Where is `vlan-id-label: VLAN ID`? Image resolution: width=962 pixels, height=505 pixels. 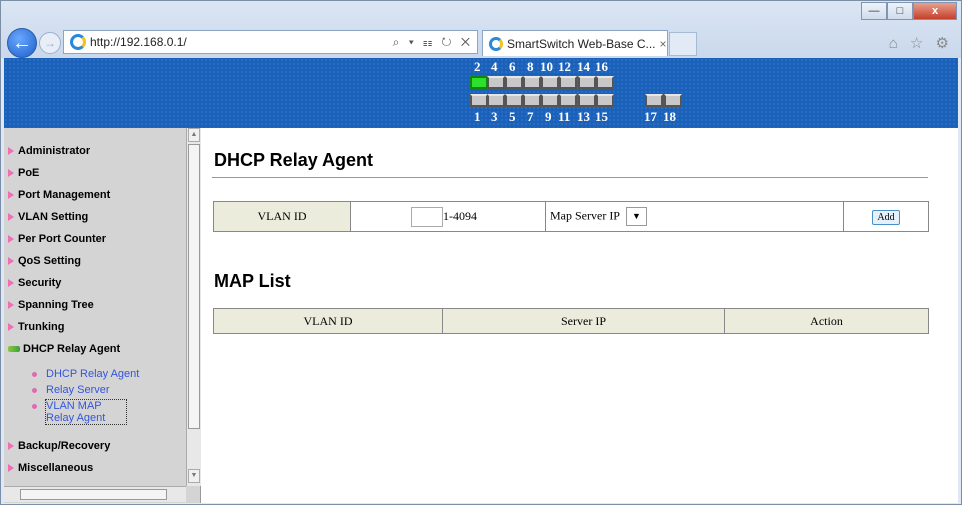 vlan-id-label: VLAN ID is located at coordinates (282, 216).